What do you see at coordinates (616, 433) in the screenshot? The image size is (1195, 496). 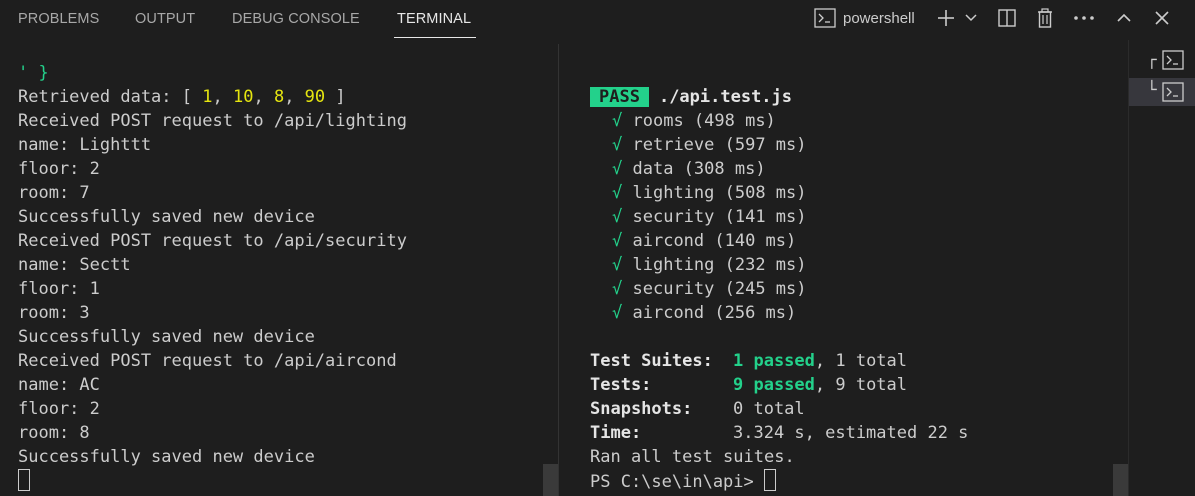 I see `summary-label: Time:` at bounding box center [616, 433].